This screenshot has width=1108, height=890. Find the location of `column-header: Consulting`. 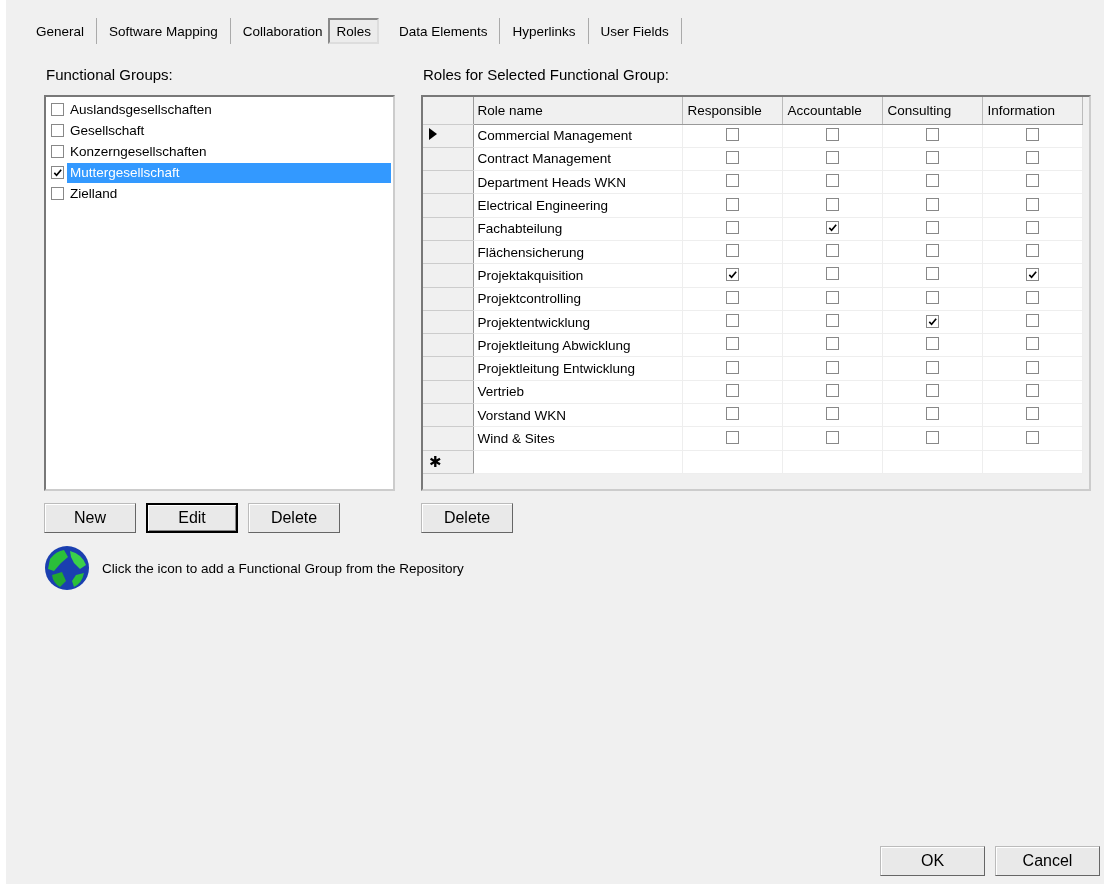

column-header: Consulting is located at coordinates (932, 110).